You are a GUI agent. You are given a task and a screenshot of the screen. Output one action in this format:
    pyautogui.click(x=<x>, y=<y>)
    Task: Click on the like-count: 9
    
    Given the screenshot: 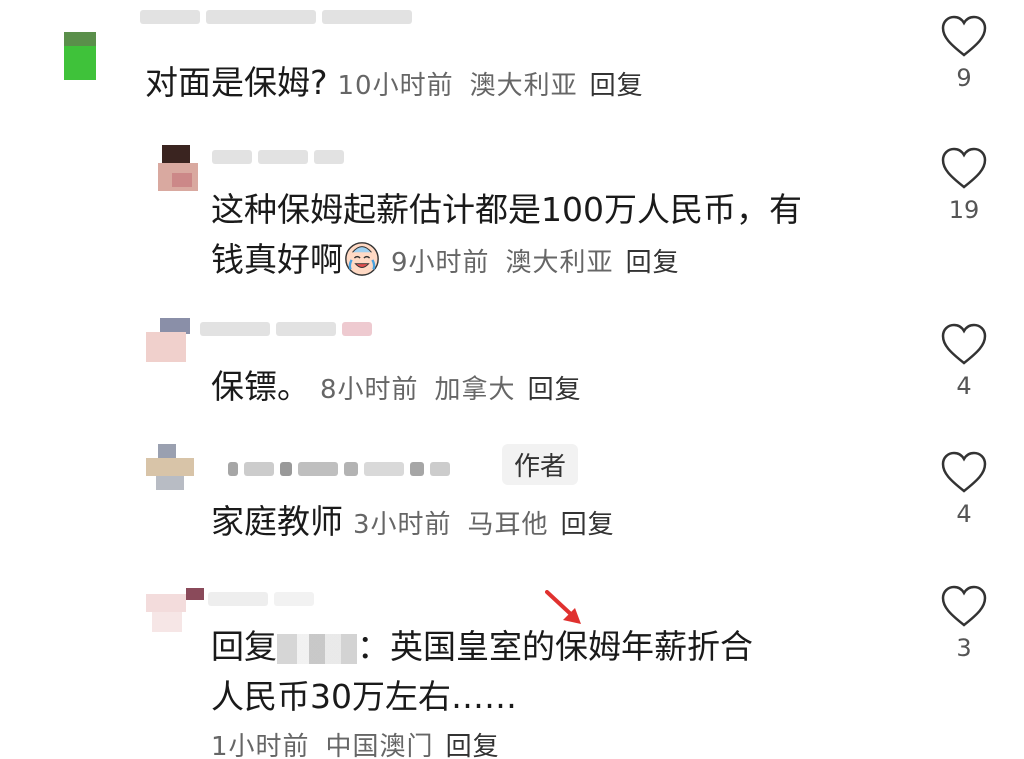 What is the action you would take?
    pyautogui.click(x=964, y=78)
    